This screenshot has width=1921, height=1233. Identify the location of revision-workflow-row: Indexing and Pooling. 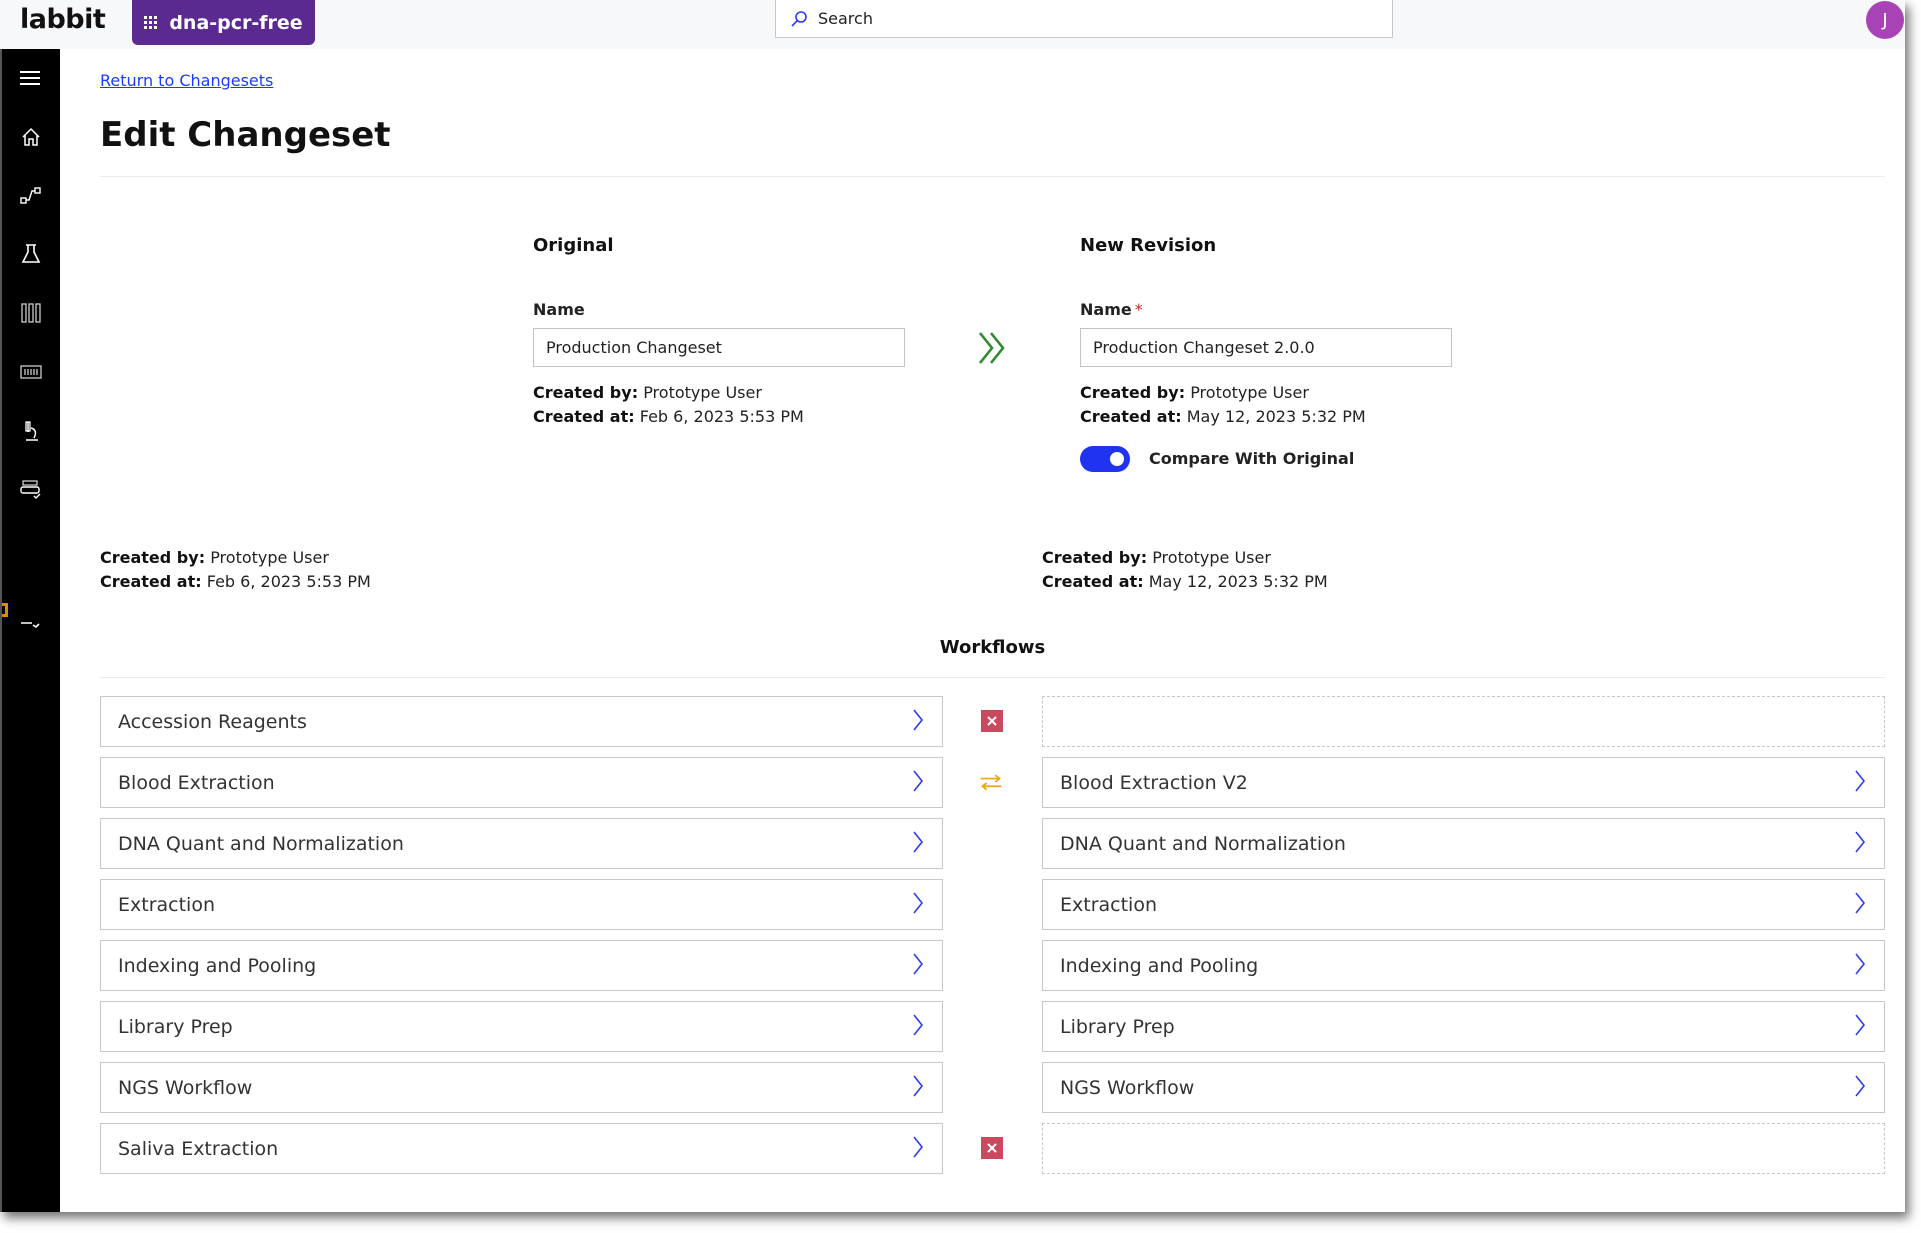
(1463, 965).